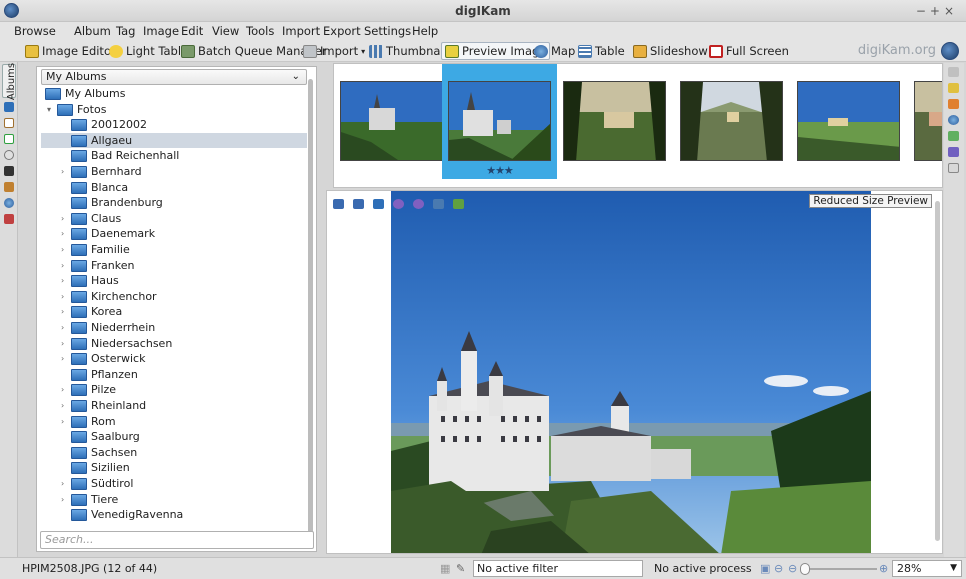  I want to click on menu-view: View, so click(225, 31).